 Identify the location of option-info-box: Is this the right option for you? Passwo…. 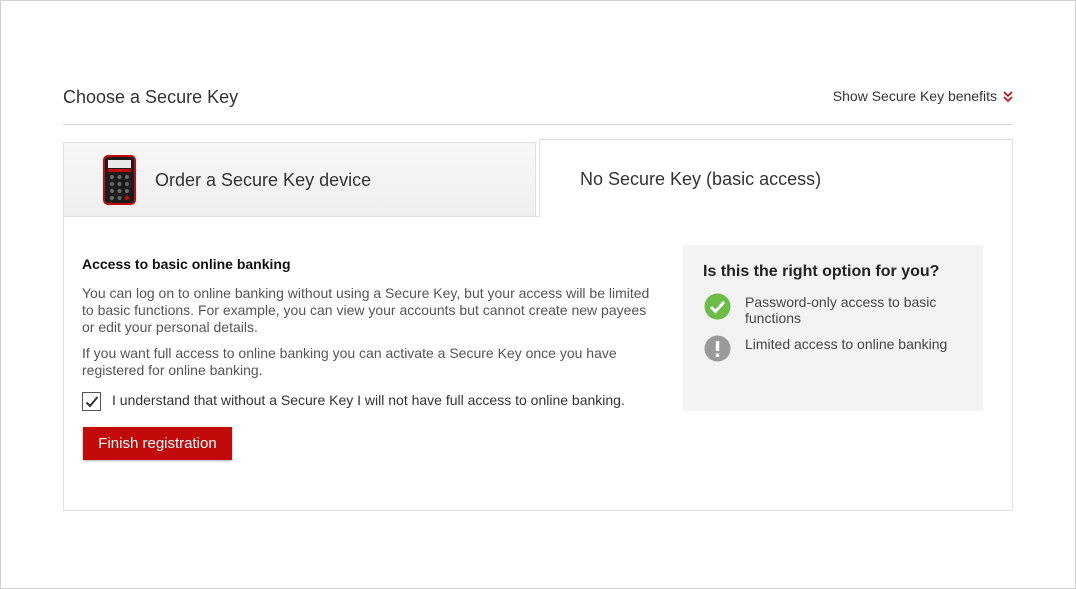
(833, 328).